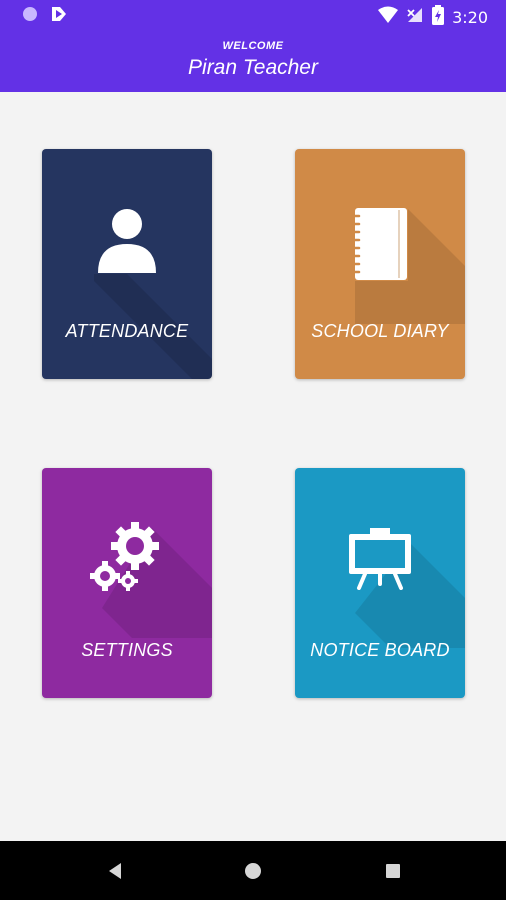 The image size is (506, 900). Describe the element at coordinates (380, 650) in the screenshot. I see `notice-board-label: NOTICE BOARD` at that location.